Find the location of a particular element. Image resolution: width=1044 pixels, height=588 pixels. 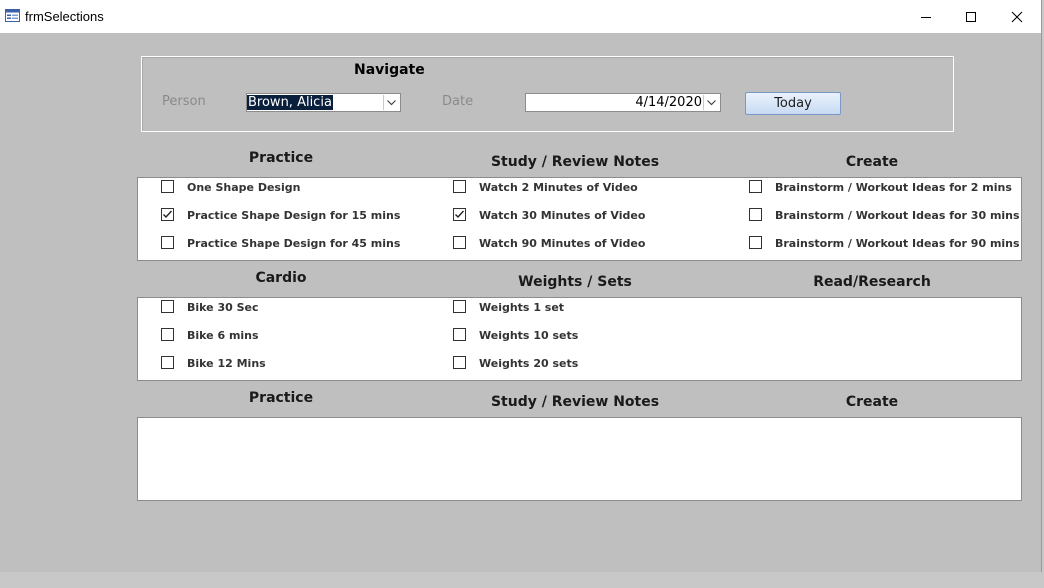

checkbox-label: One Shape Design is located at coordinates (243, 187).